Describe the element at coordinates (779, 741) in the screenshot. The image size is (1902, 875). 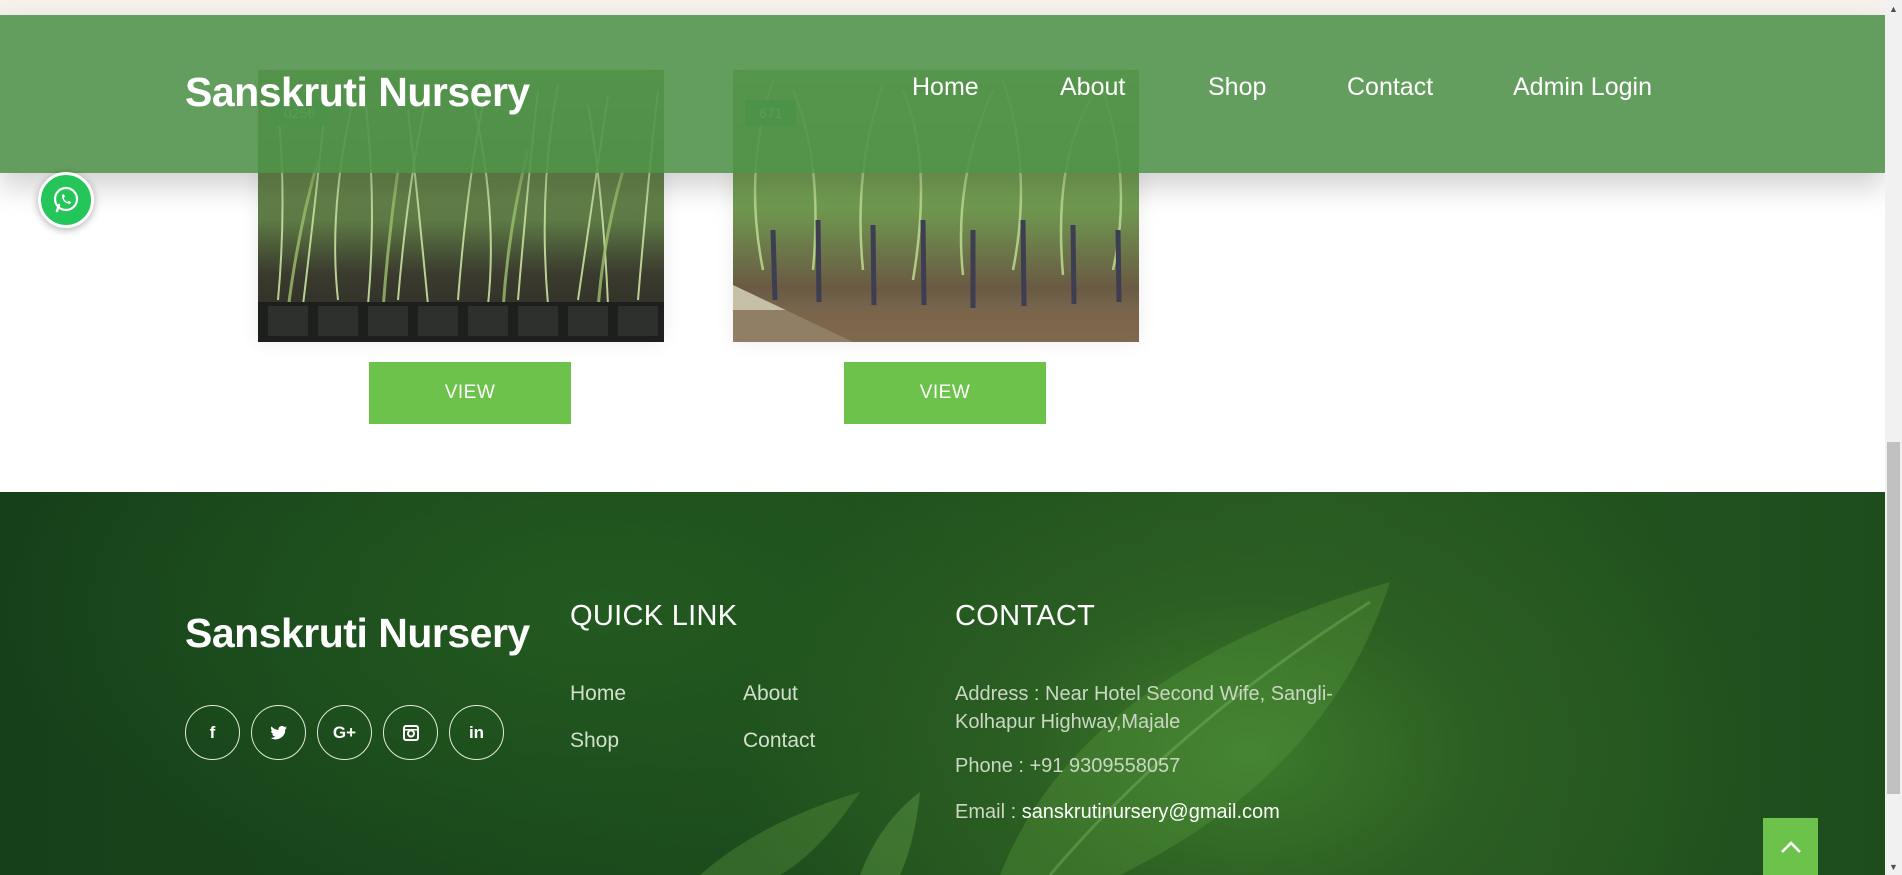
I see `footer-link-contact: Contact` at that location.